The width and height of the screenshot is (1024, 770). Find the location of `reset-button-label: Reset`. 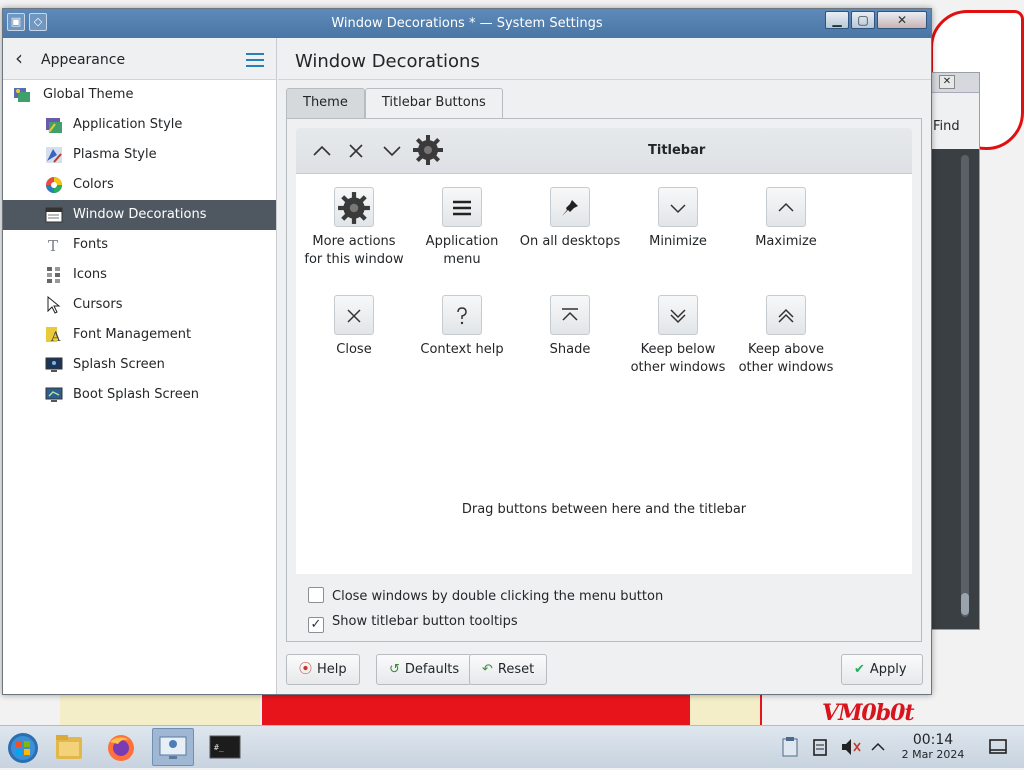

reset-button-label: Reset is located at coordinates (516, 669).